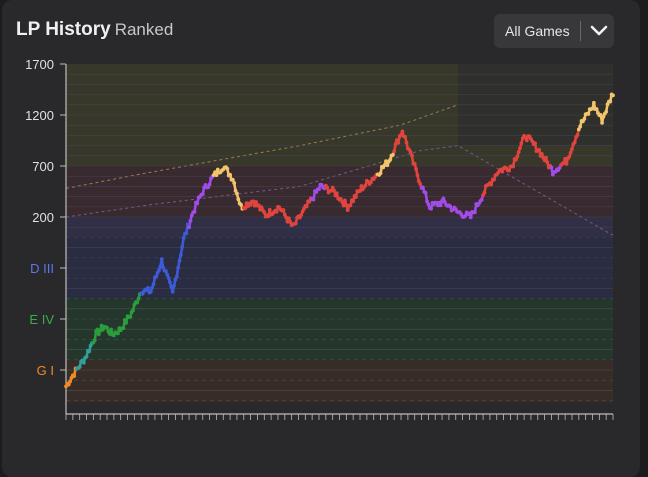 This screenshot has width=648, height=477. Describe the element at coordinates (339, 381) in the screenshot. I see `band-gold` at that location.